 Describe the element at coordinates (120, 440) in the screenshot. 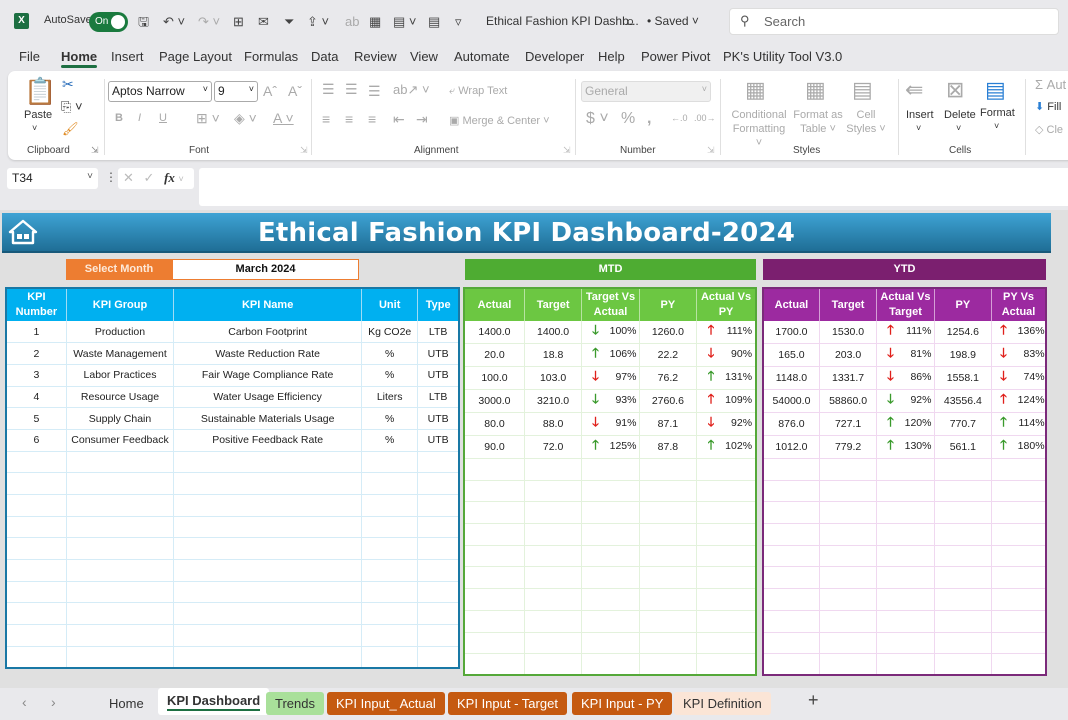

I see `kpi-group-cell: Consumer Feedback` at that location.